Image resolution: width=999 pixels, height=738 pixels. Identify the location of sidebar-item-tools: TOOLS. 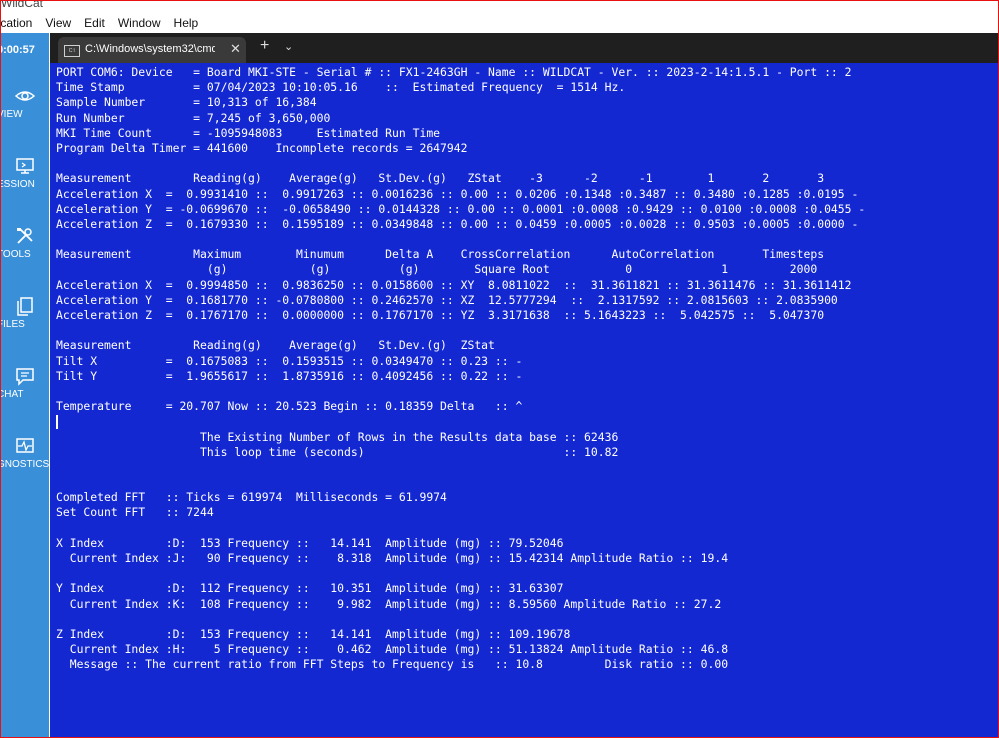
(25, 242).